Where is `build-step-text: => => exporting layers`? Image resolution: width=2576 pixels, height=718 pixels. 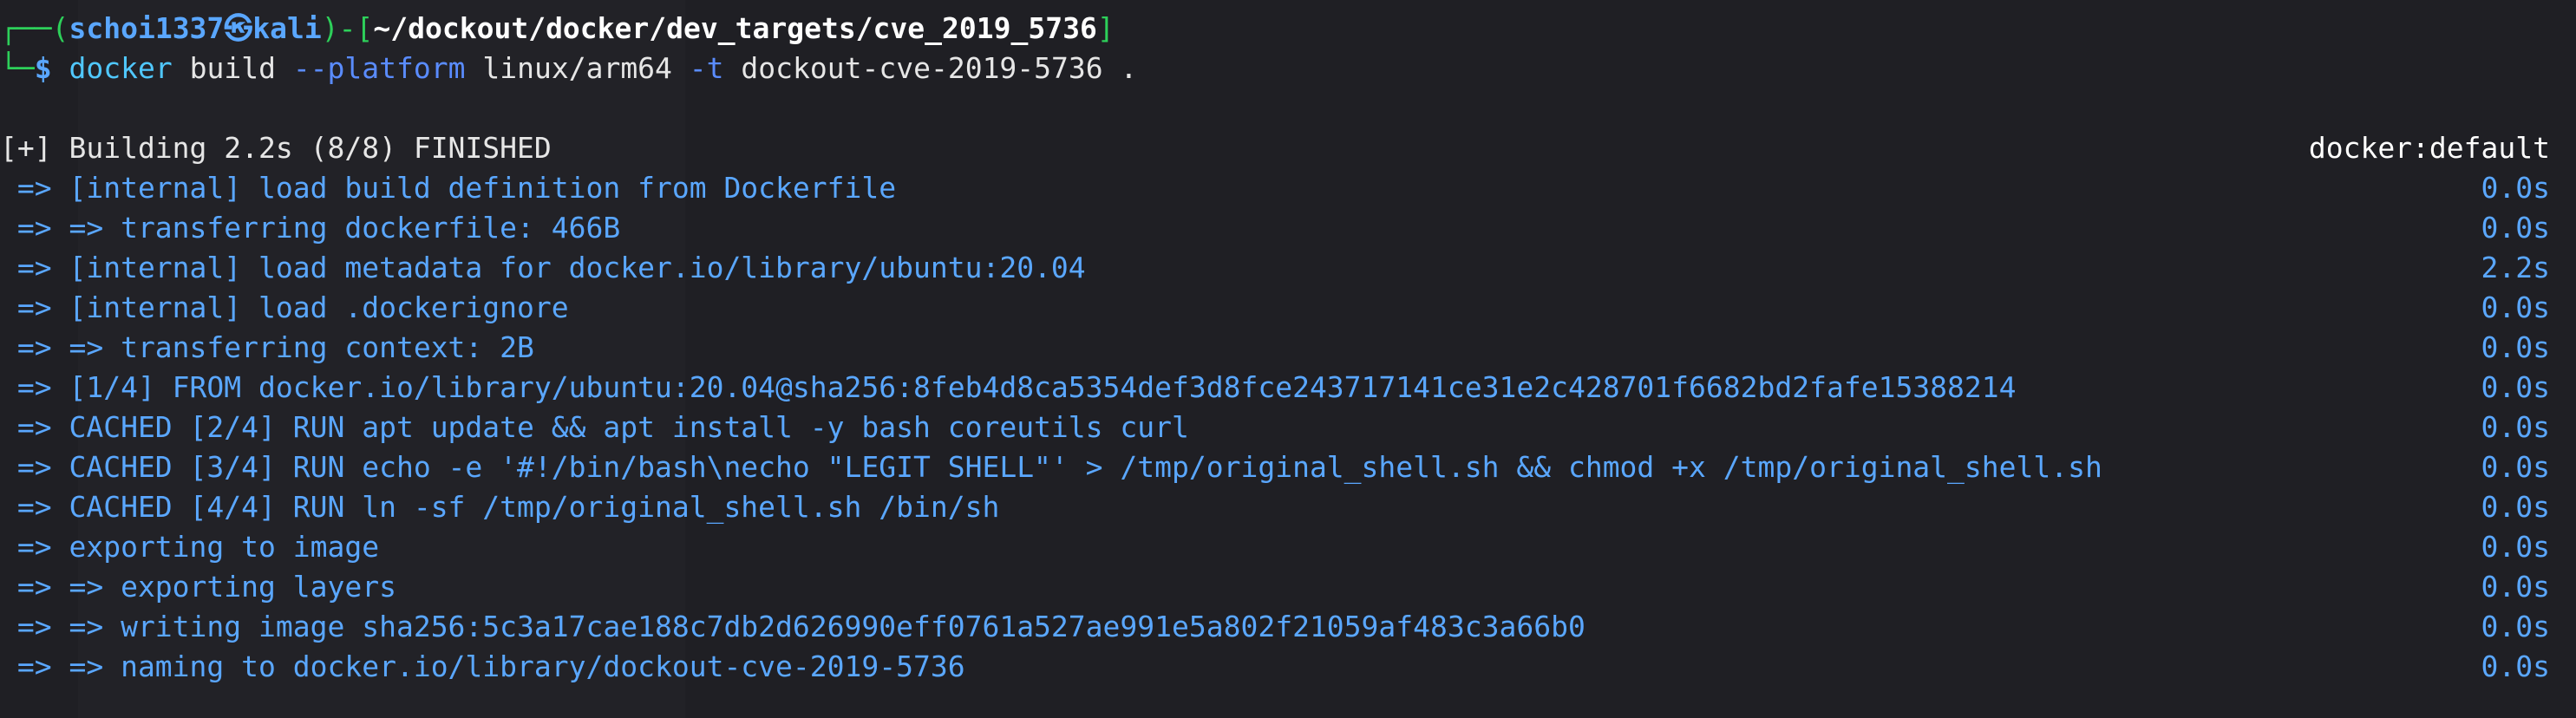 build-step-text: => => exporting layers is located at coordinates (198, 587).